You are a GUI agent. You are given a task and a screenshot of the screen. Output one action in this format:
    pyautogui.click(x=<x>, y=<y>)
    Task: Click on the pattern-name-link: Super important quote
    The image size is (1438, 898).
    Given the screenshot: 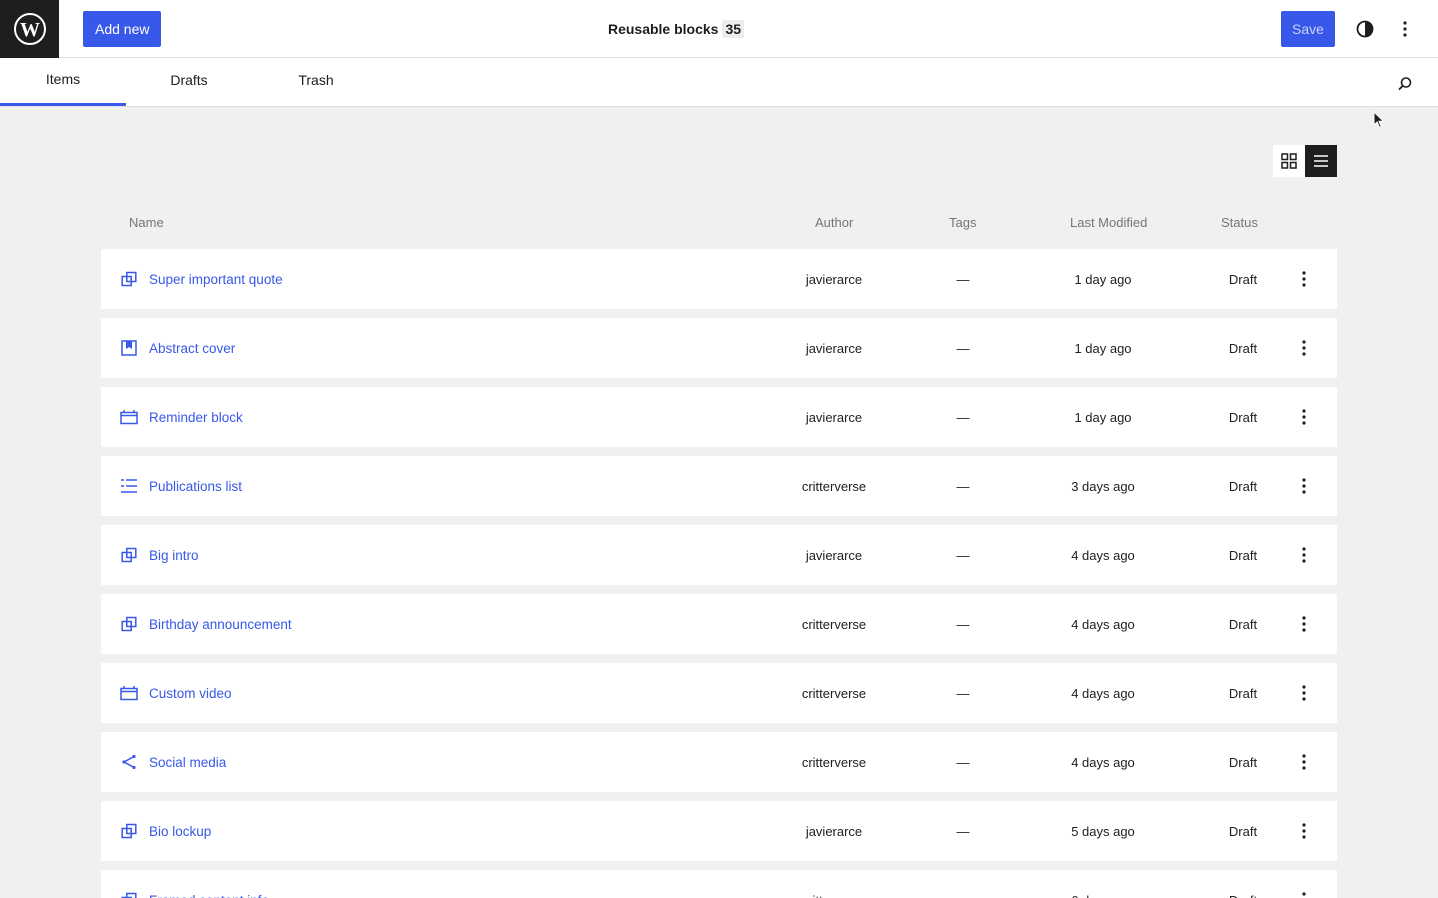 What is the action you would take?
    pyautogui.click(x=216, y=279)
    